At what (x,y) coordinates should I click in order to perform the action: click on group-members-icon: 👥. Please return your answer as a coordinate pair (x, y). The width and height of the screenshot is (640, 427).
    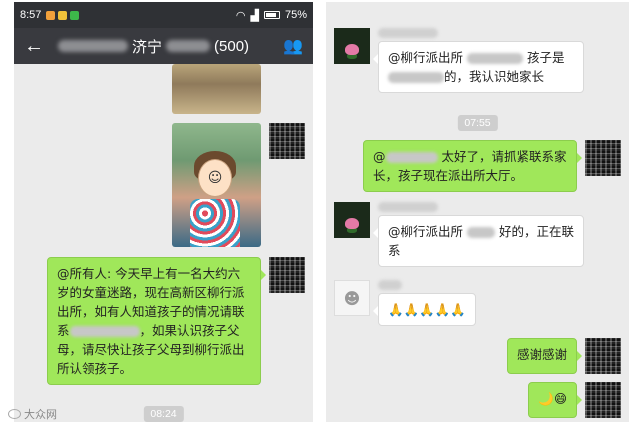
    Looking at the image, I should click on (293, 46).